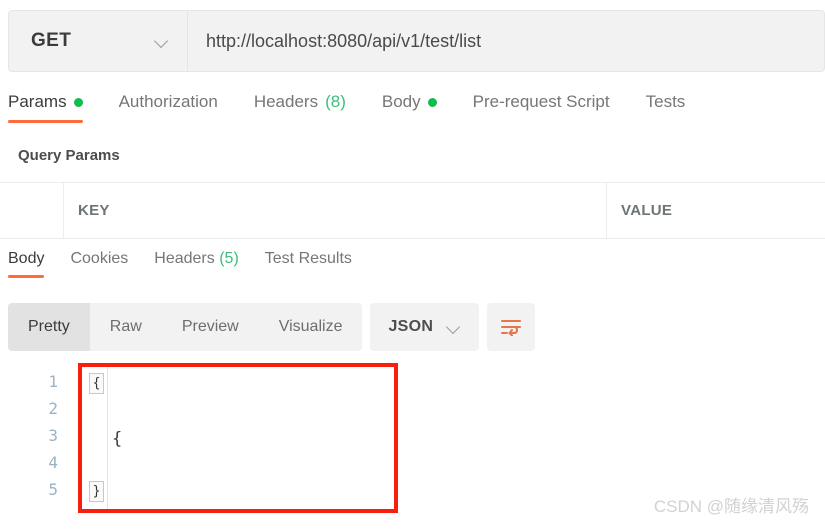 The width and height of the screenshot is (825, 529). What do you see at coordinates (96, 491) in the screenshot?
I see `code-fold-close-icon: }` at bounding box center [96, 491].